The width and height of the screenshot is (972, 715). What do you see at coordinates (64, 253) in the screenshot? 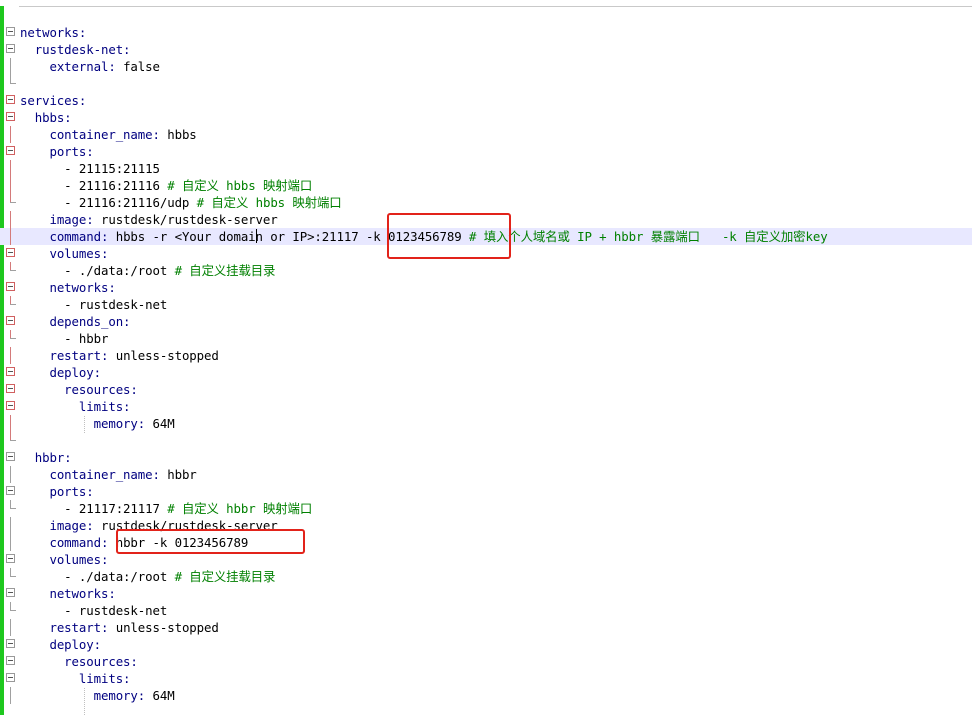
I see `code-text: volumes:` at bounding box center [64, 253].